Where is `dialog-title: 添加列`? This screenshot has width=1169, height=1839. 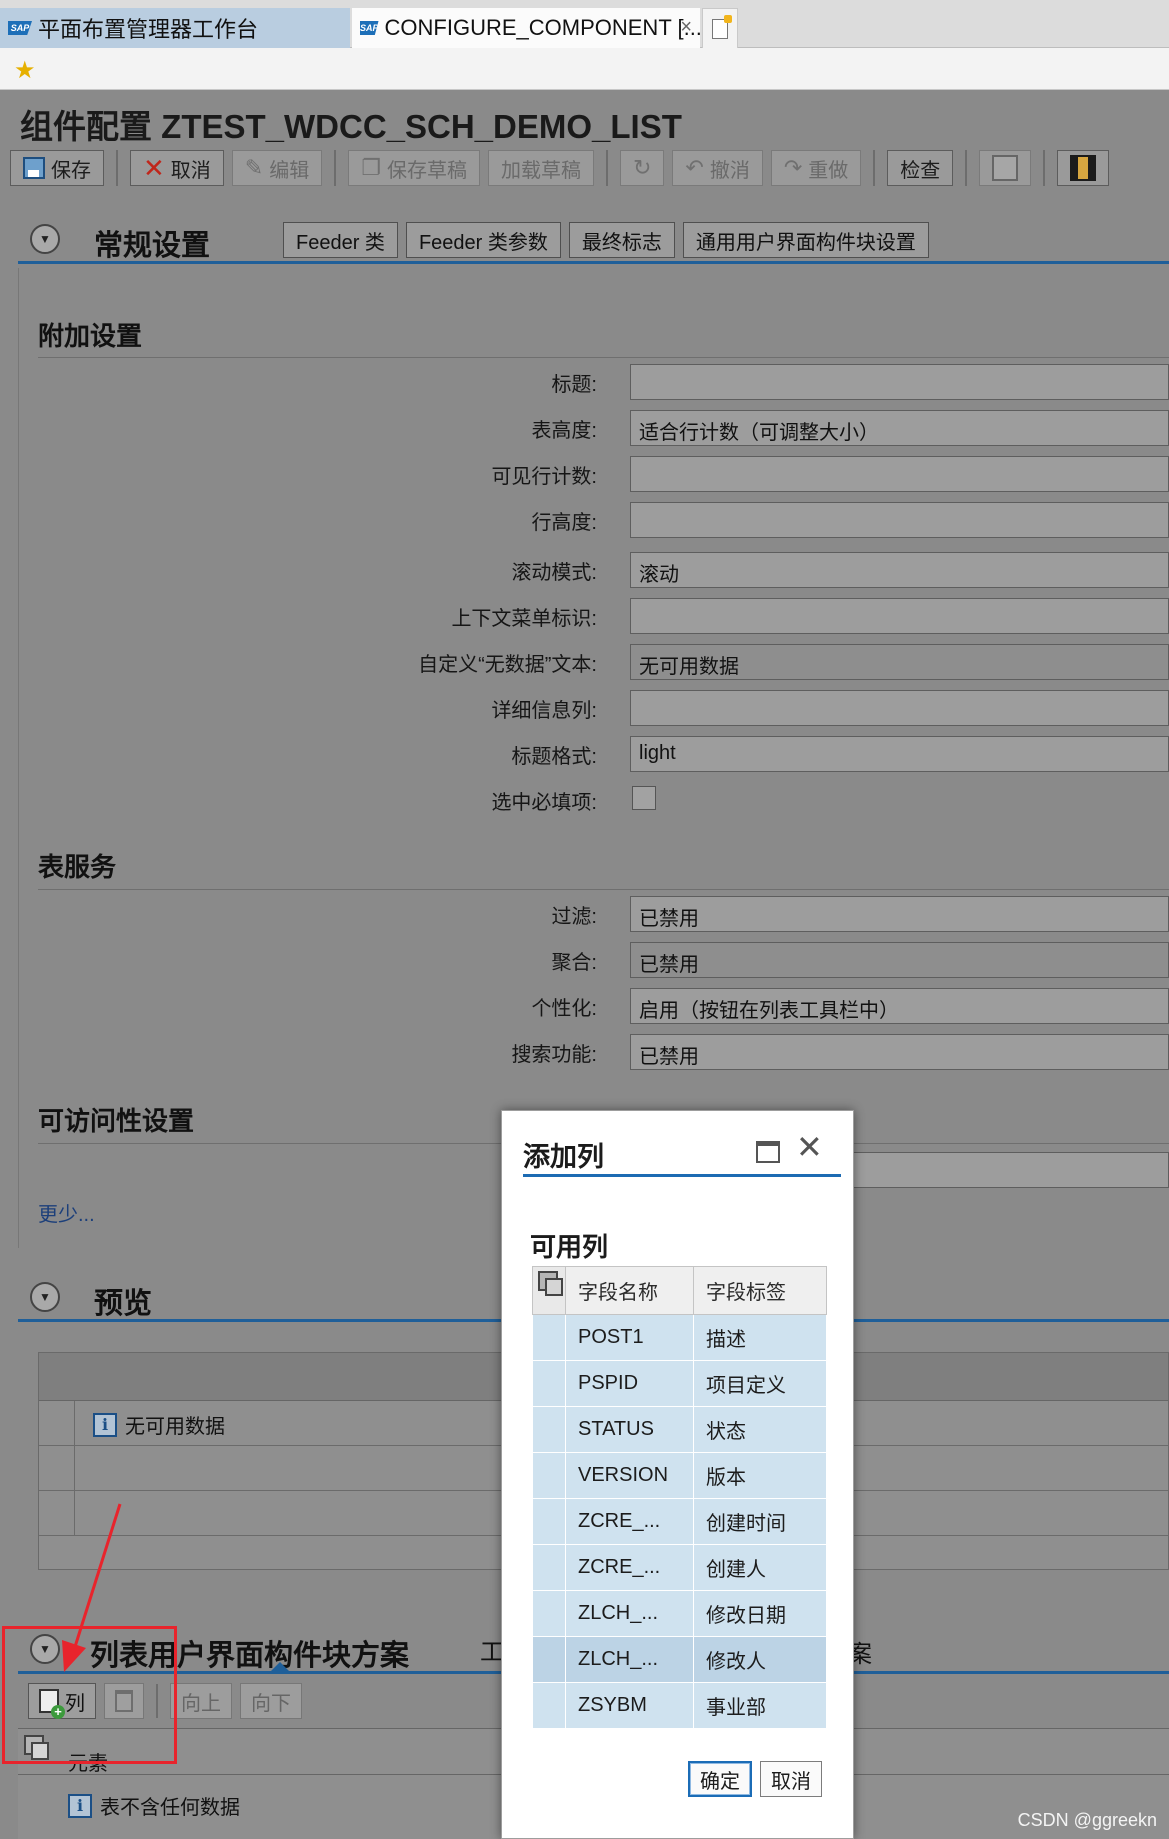
dialog-title: 添加列 is located at coordinates (563, 1157).